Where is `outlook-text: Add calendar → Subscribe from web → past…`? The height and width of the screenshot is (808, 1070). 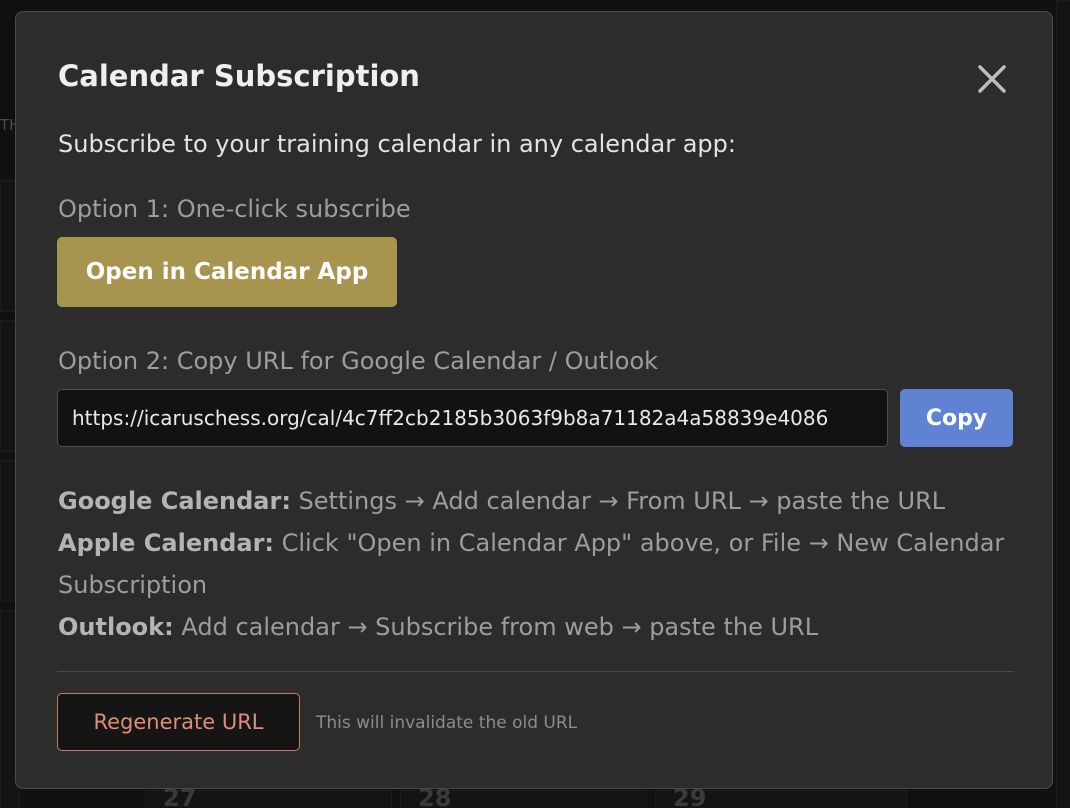
outlook-text: Add calendar → Subscribe from web → past… is located at coordinates (496, 627).